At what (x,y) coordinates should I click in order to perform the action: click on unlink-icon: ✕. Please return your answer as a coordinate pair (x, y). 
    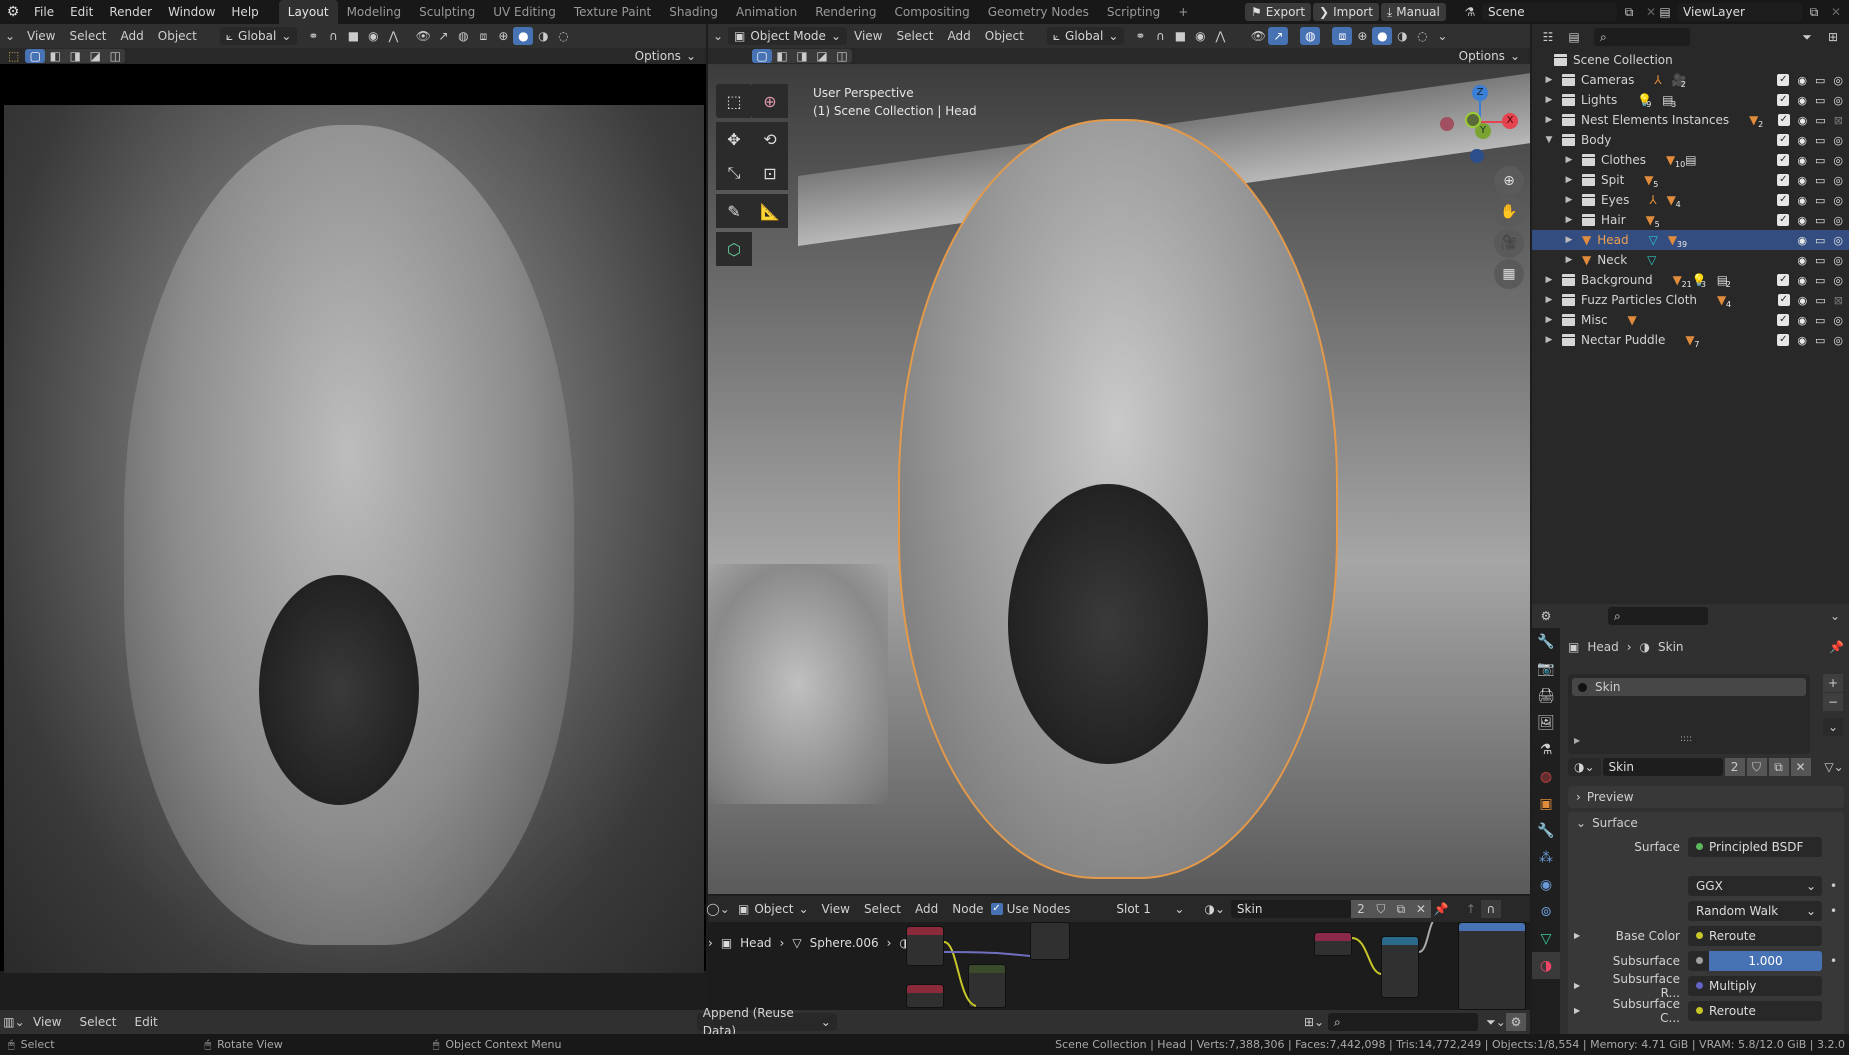
    Looking at the image, I should click on (1800, 767).